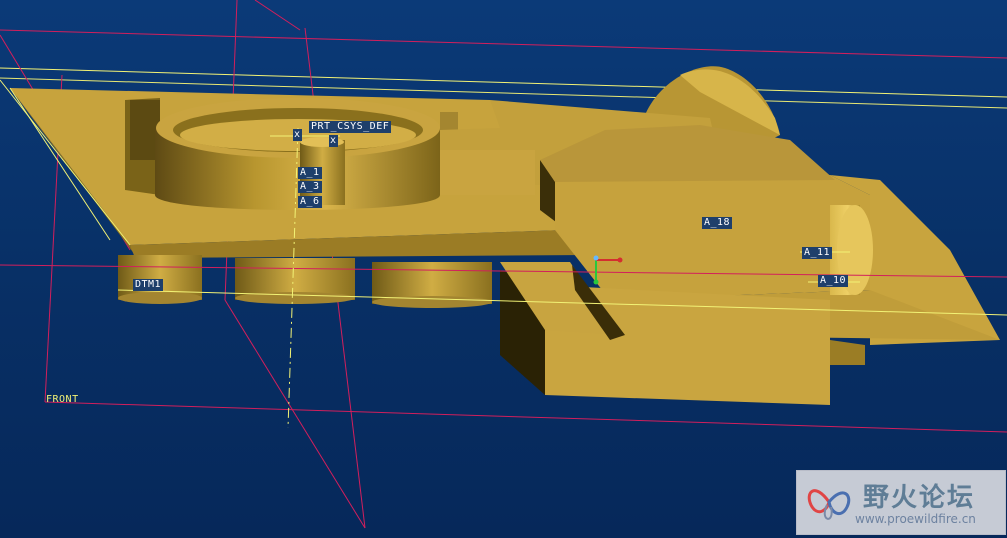  I want to click on axis-label-a18: A_18, so click(717, 223).